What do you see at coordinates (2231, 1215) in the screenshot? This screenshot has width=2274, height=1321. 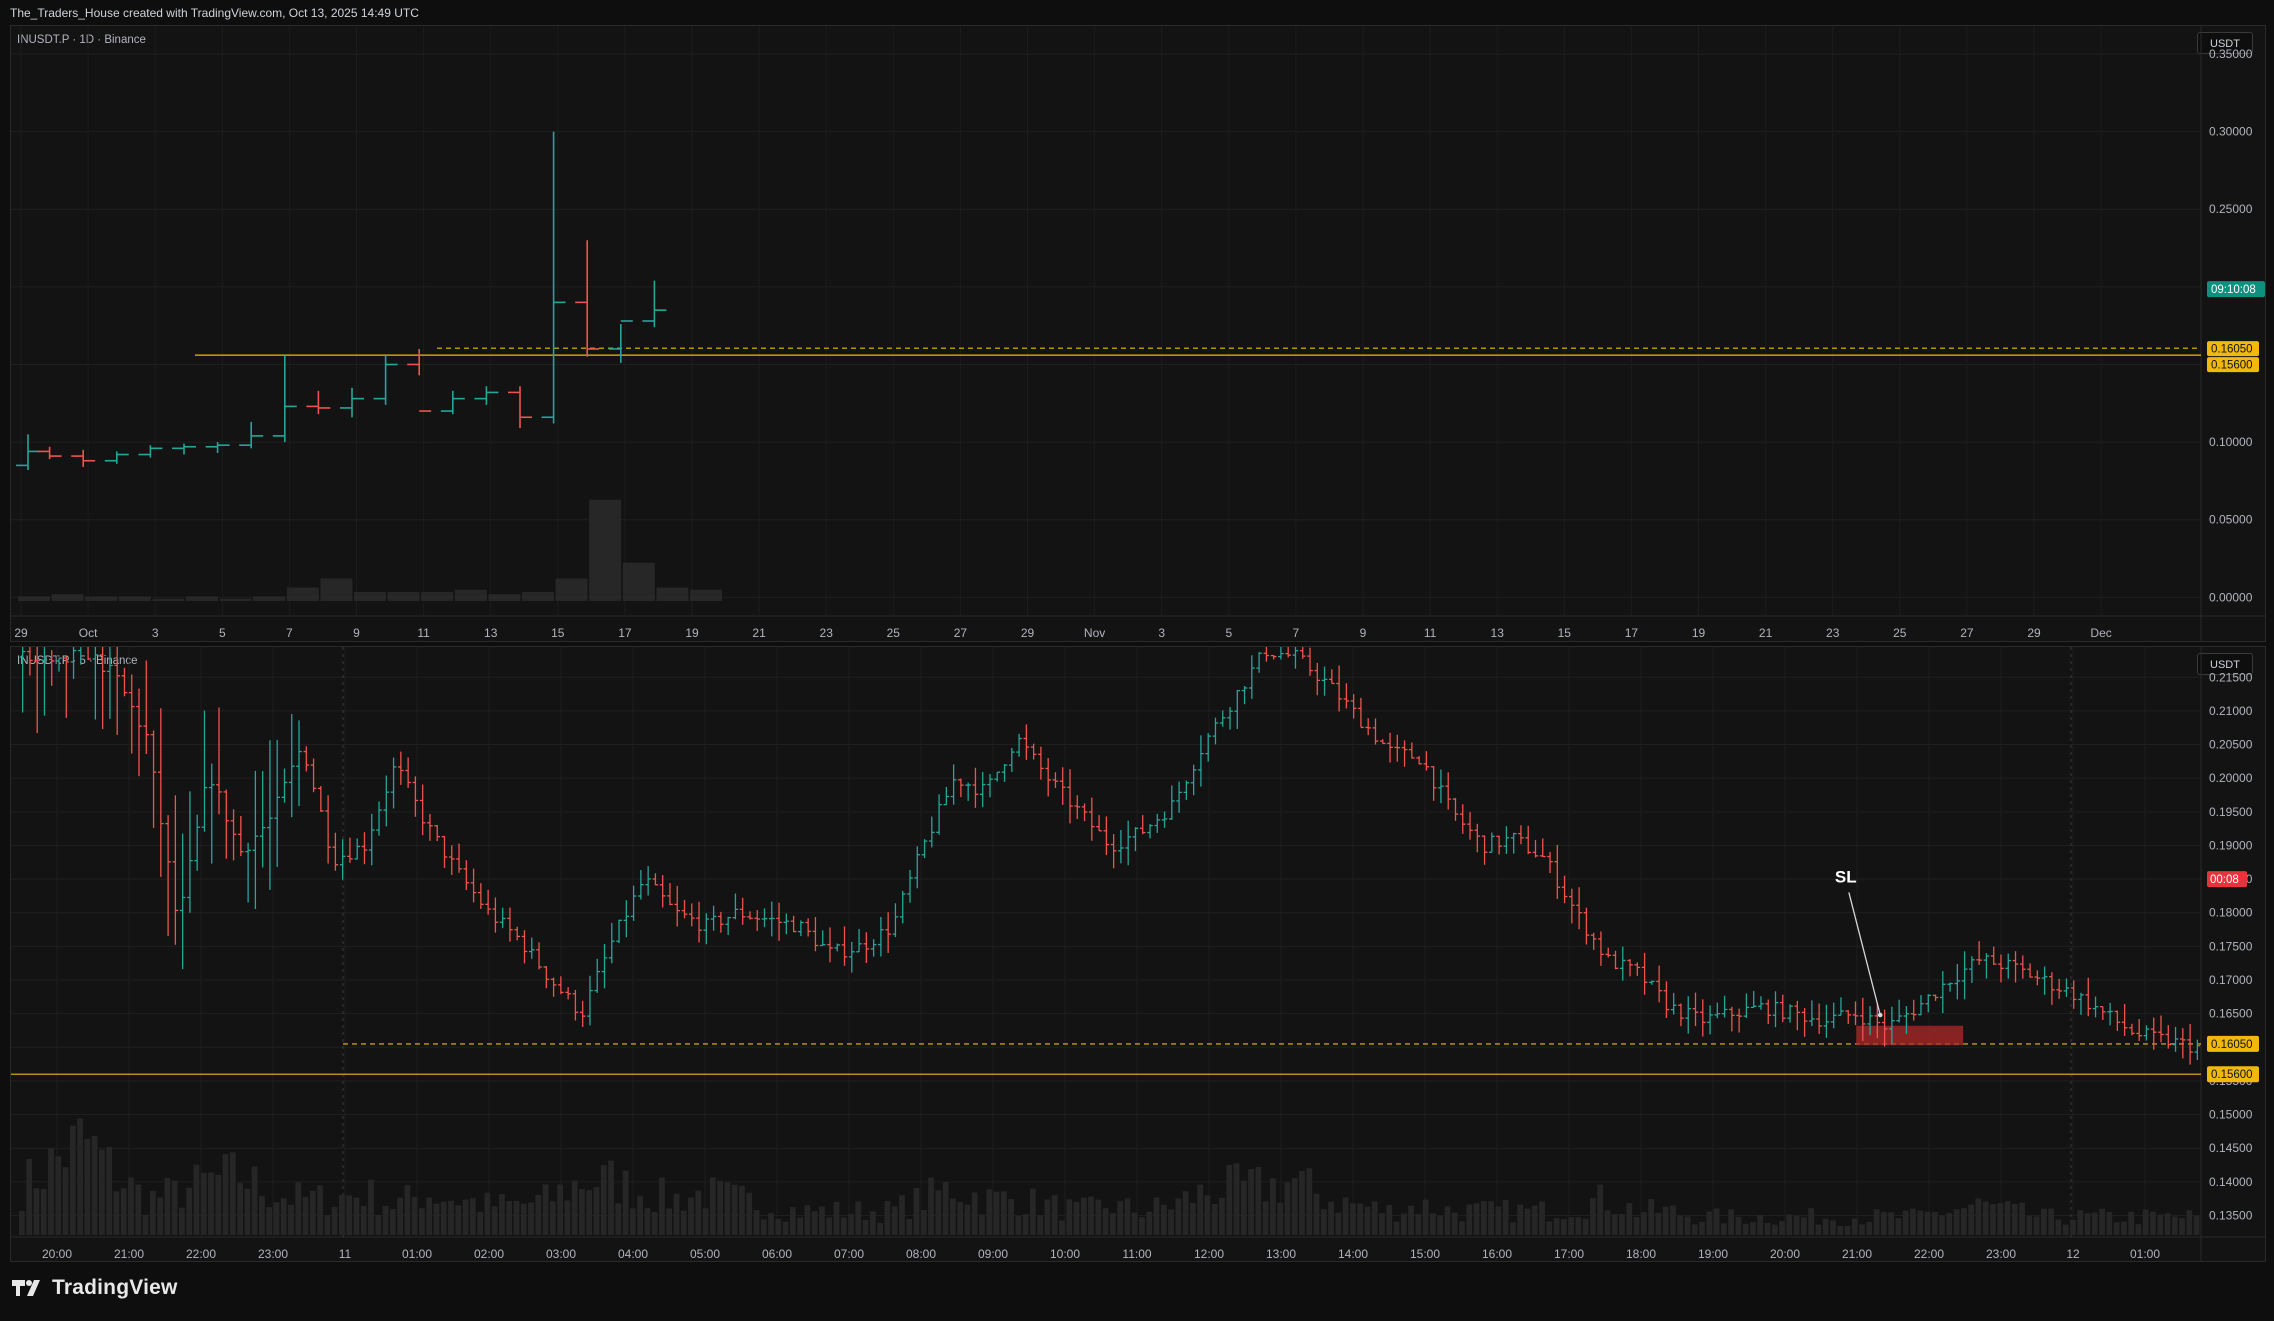 I see `y-tick-label: 0.13500` at bounding box center [2231, 1215].